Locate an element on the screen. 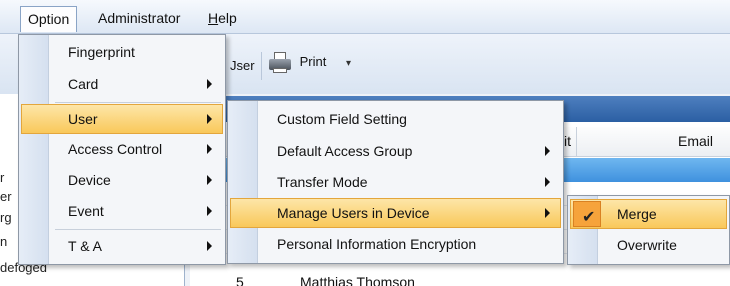  option-item-card: Card is located at coordinates (122, 84).